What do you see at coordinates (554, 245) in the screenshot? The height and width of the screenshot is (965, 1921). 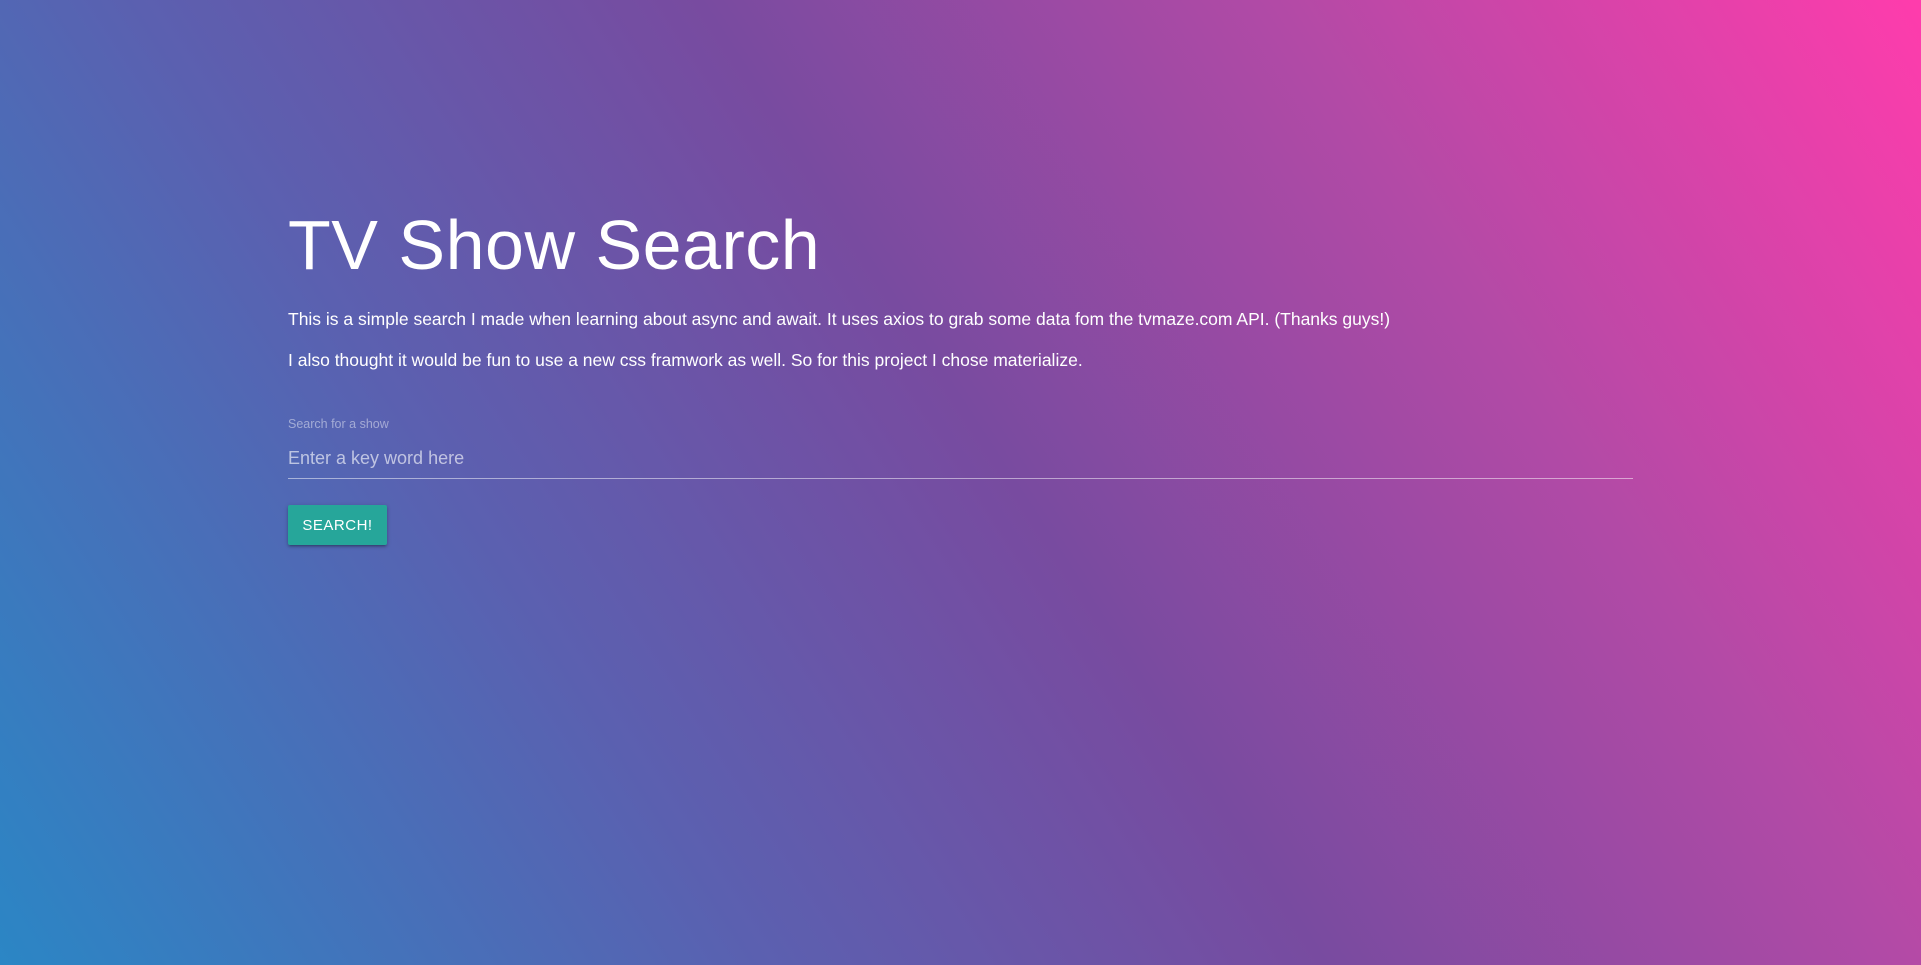 I see `page-title: TV Show Search` at bounding box center [554, 245].